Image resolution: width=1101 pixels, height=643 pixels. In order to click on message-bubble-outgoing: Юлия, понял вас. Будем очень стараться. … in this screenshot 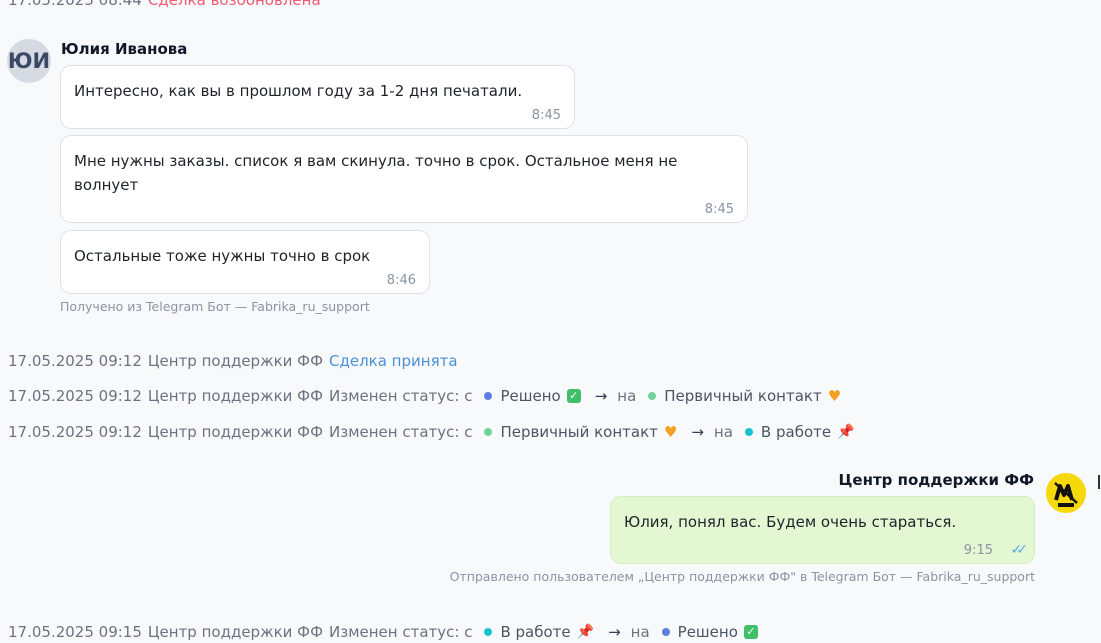, I will do `click(822, 530)`.